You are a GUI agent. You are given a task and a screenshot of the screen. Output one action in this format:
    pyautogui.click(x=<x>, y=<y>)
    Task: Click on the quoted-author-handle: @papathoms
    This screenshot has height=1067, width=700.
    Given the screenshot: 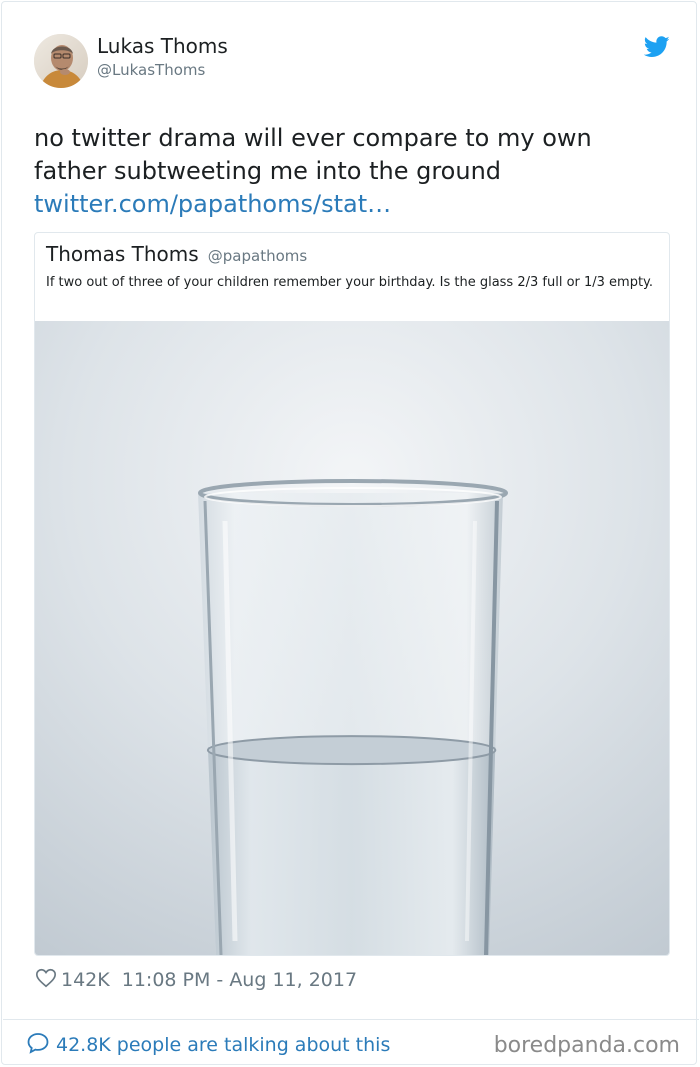 What is the action you would take?
    pyautogui.click(x=257, y=256)
    